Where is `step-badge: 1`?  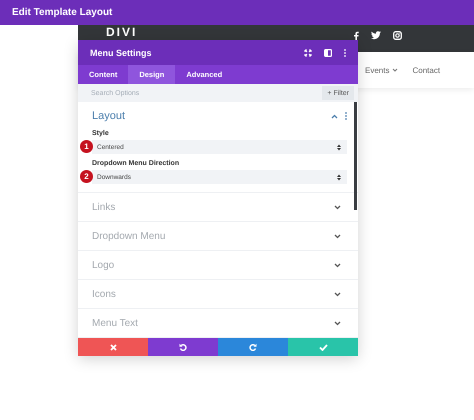 step-badge: 1 is located at coordinates (86, 146).